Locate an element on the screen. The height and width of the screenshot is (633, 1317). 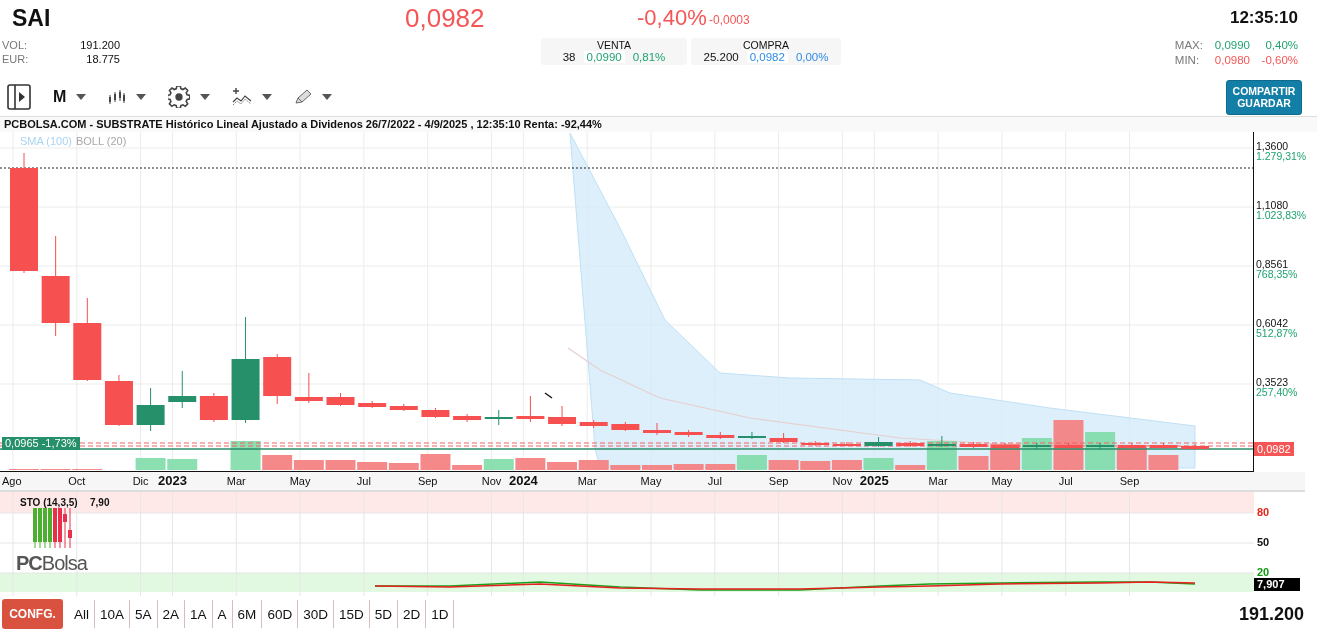
price-tick: 1,3600 is located at coordinates (1272, 146).